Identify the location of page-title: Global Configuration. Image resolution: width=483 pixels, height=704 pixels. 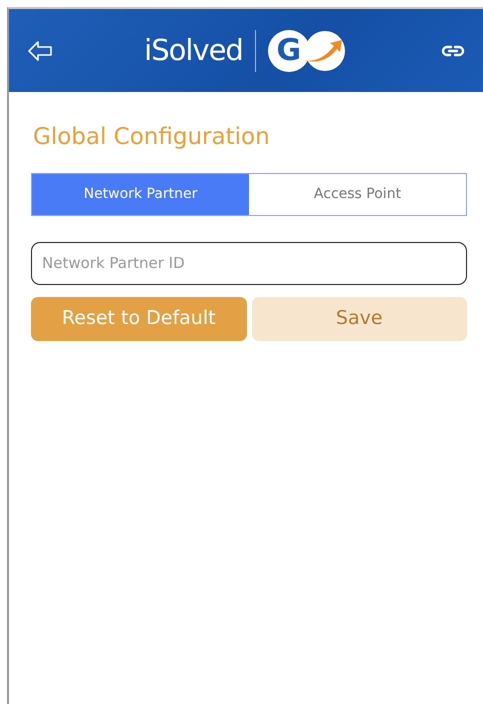
(152, 137).